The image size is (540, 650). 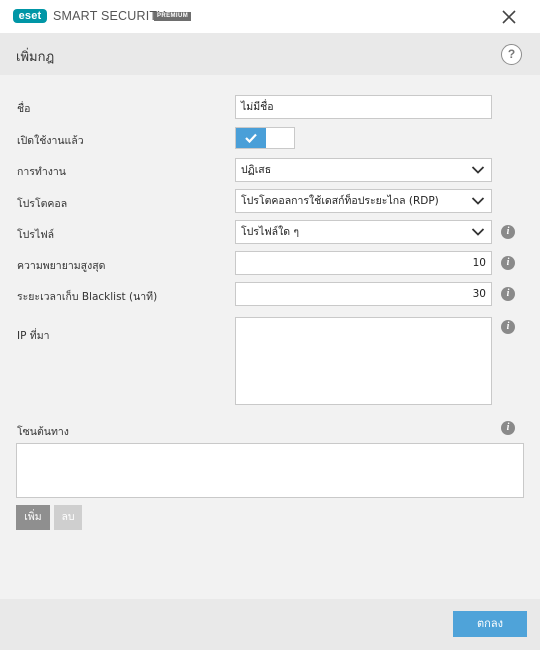 I want to click on profile-label: โปรไฟล์, so click(x=36, y=235).